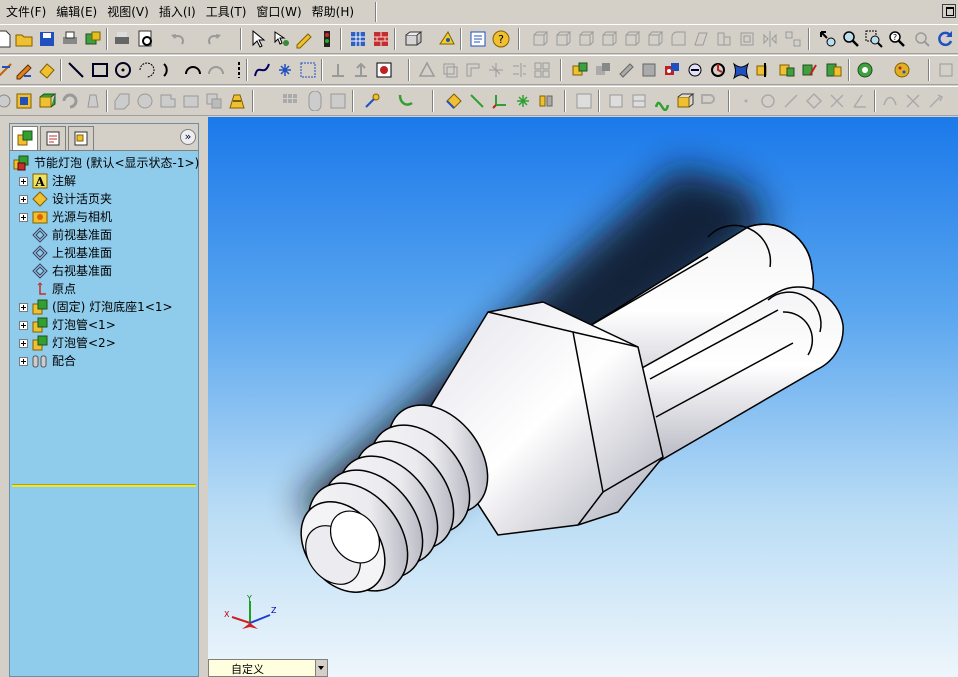  I want to click on flex-feature-icon, so click(191, 101).